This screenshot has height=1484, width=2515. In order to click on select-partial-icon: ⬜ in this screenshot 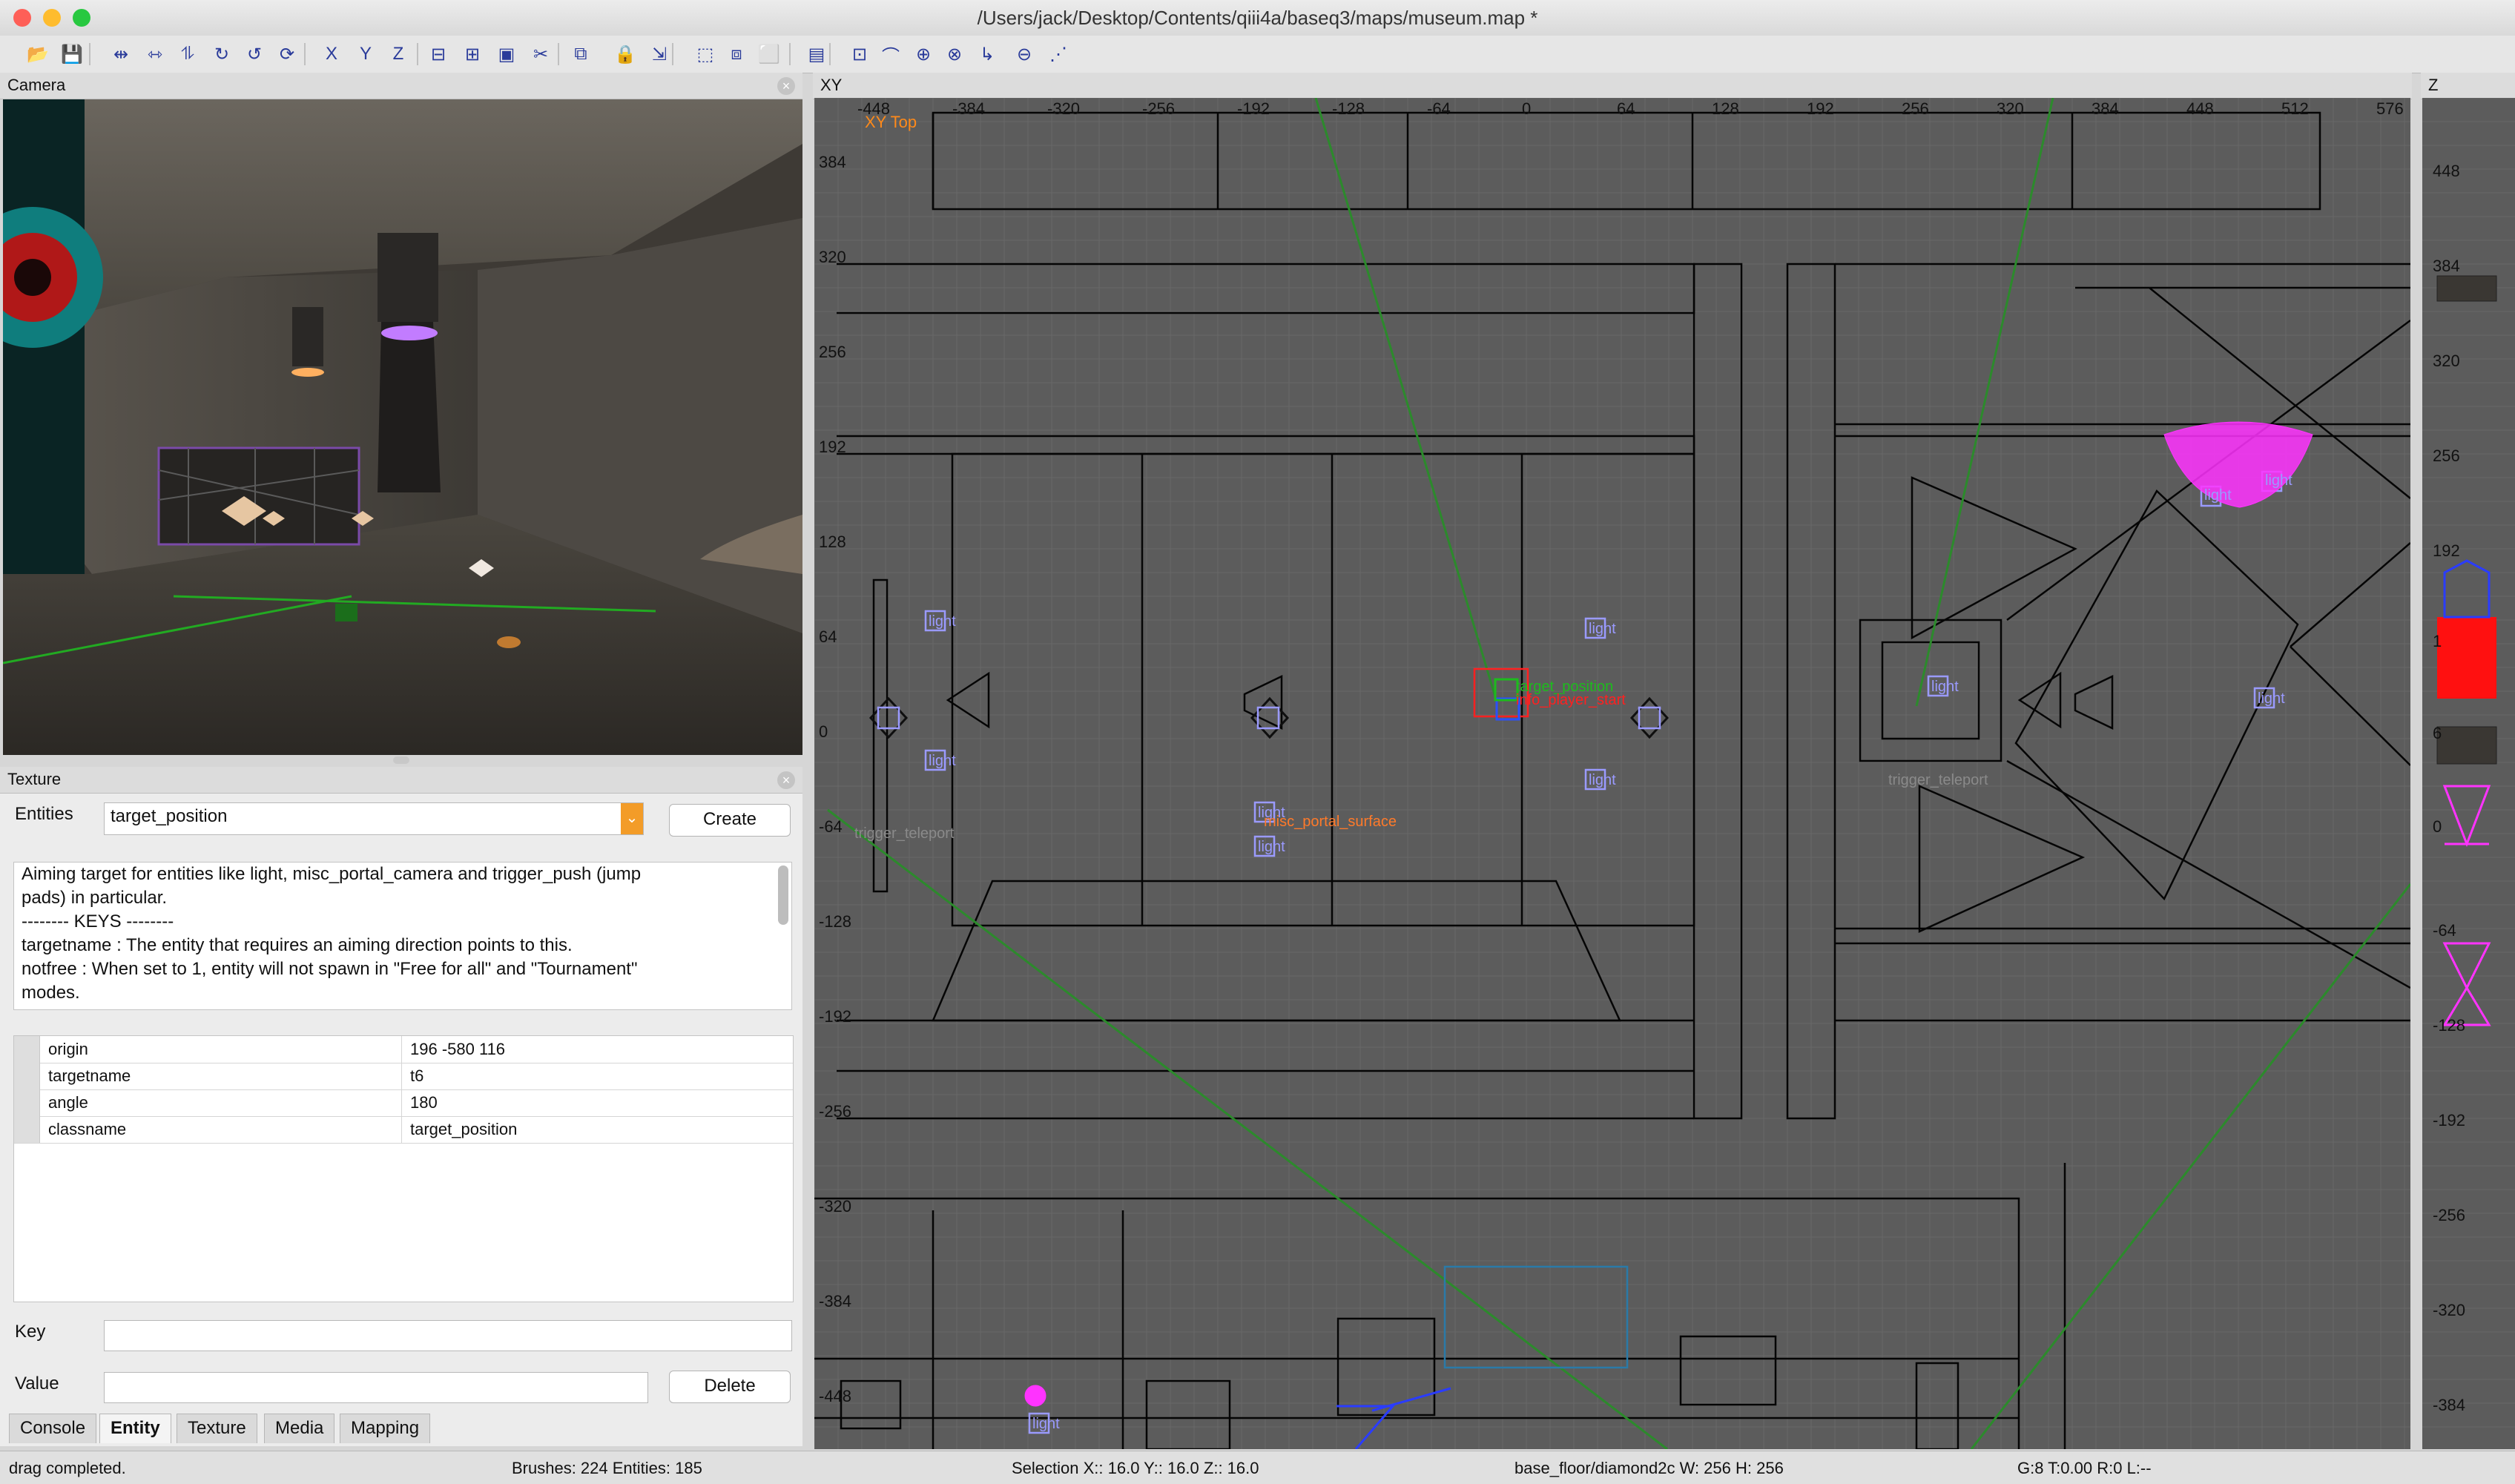, I will do `click(769, 55)`.